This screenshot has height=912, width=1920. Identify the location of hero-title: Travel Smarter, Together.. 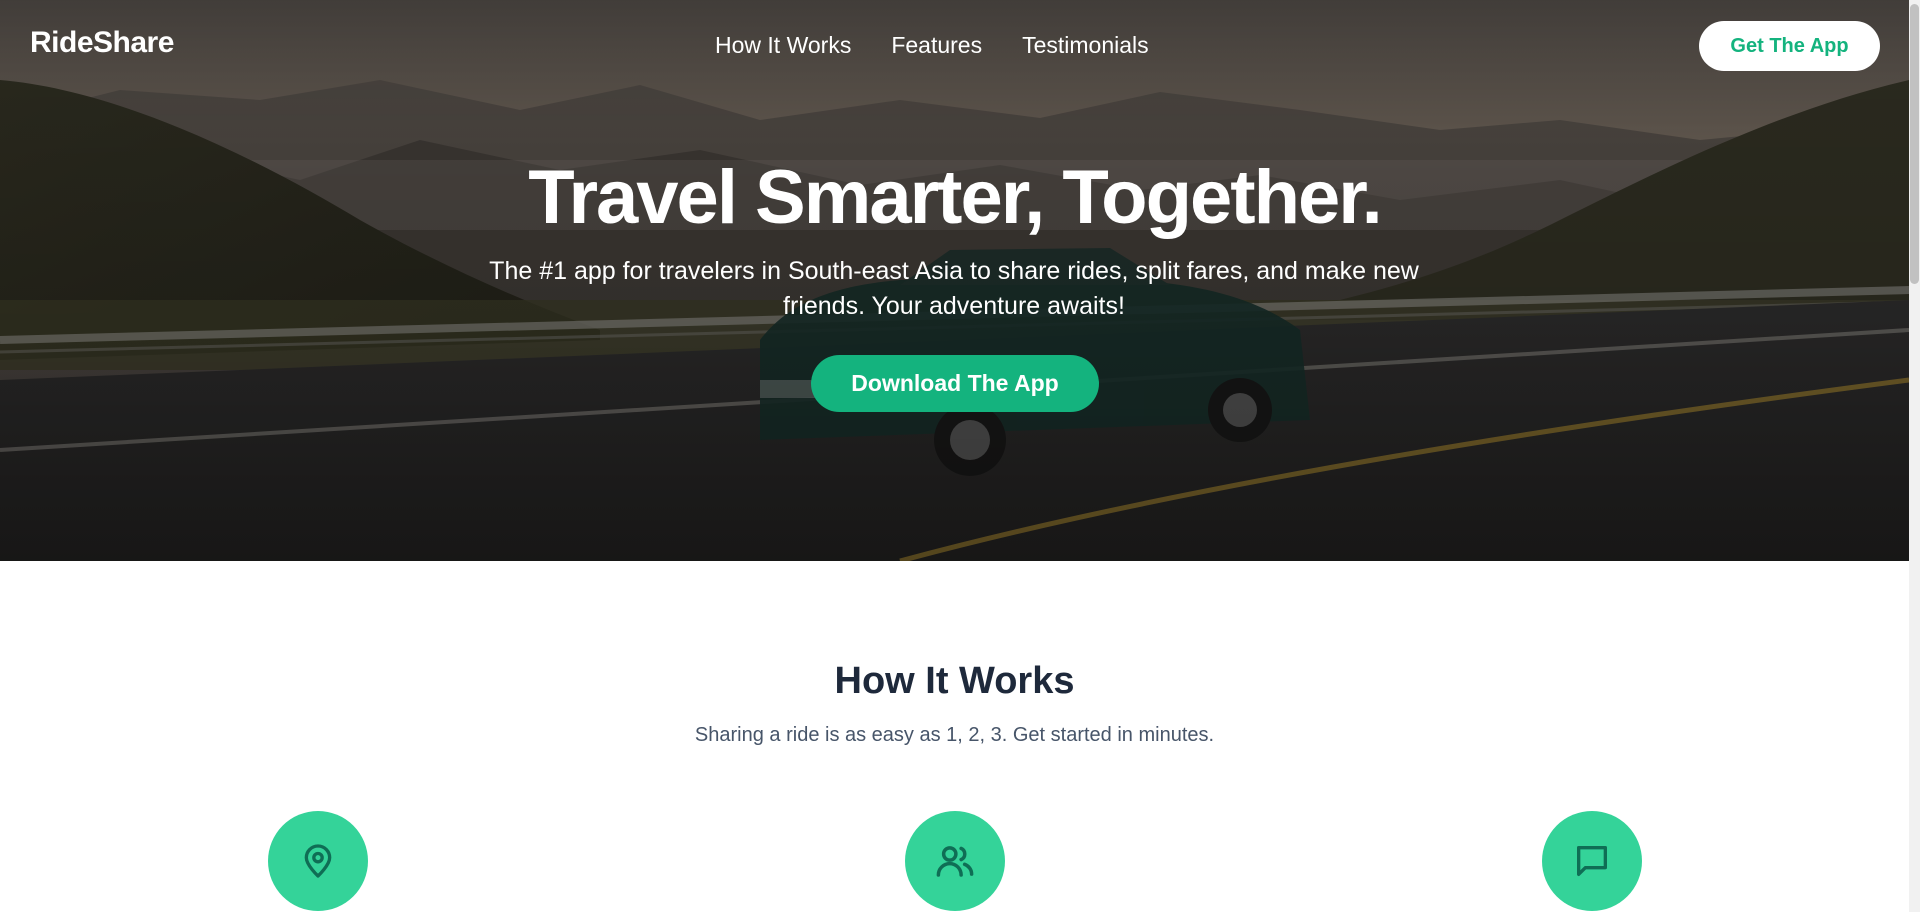
(955, 197).